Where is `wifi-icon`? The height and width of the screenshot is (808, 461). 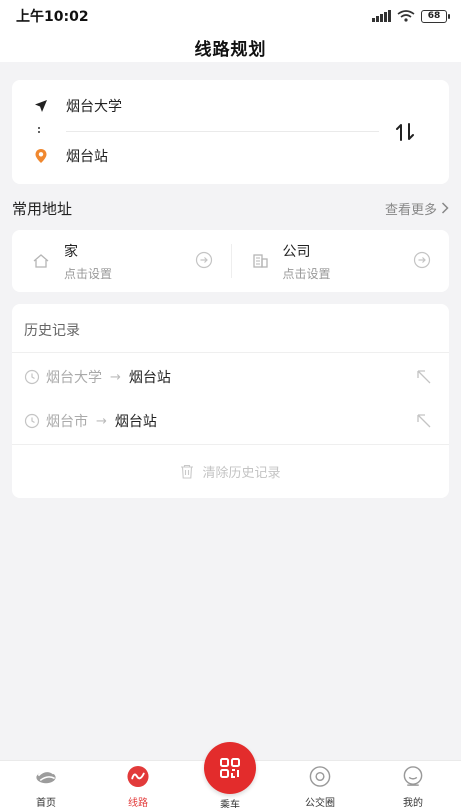 wifi-icon is located at coordinates (406, 16).